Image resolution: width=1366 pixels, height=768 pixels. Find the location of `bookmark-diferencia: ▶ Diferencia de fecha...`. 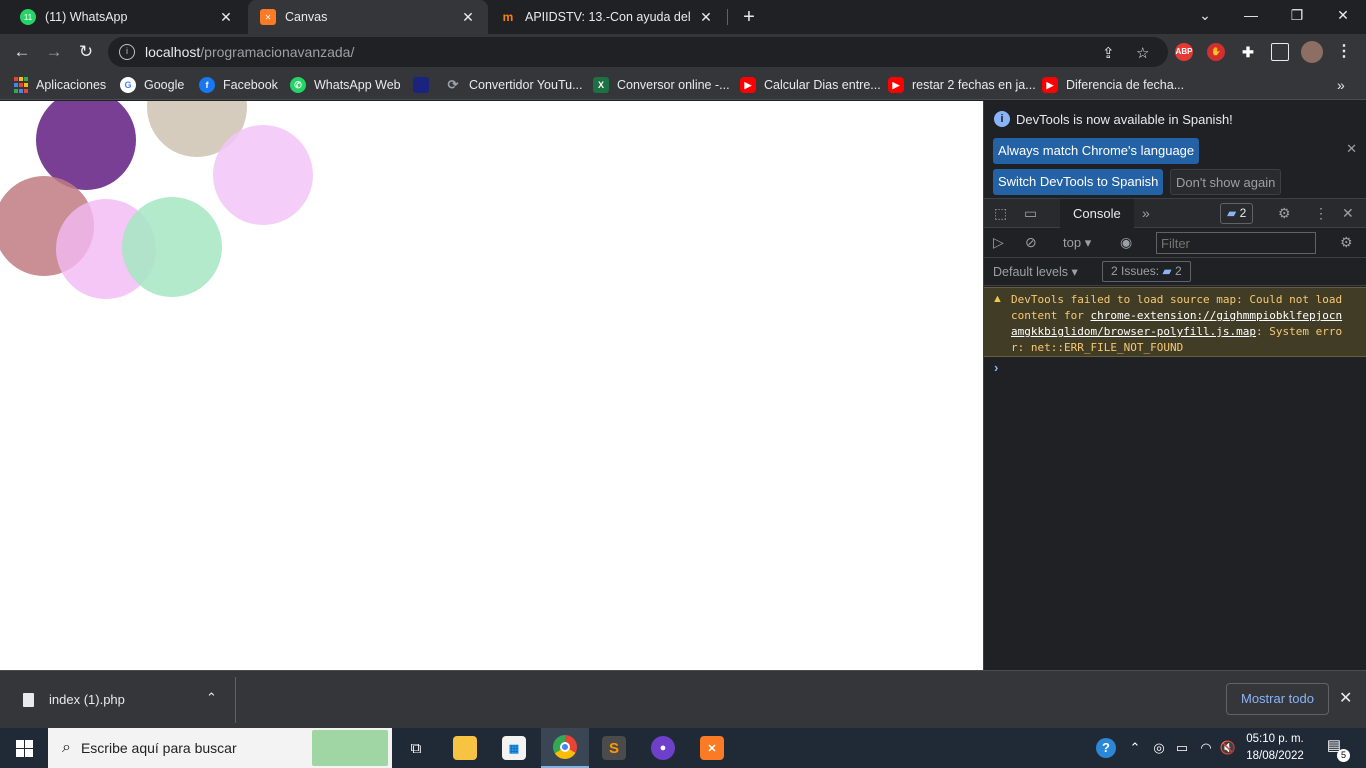

bookmark-diferencia: ▶ Diferencia de fecha... is located at coordinates (1113, 85).